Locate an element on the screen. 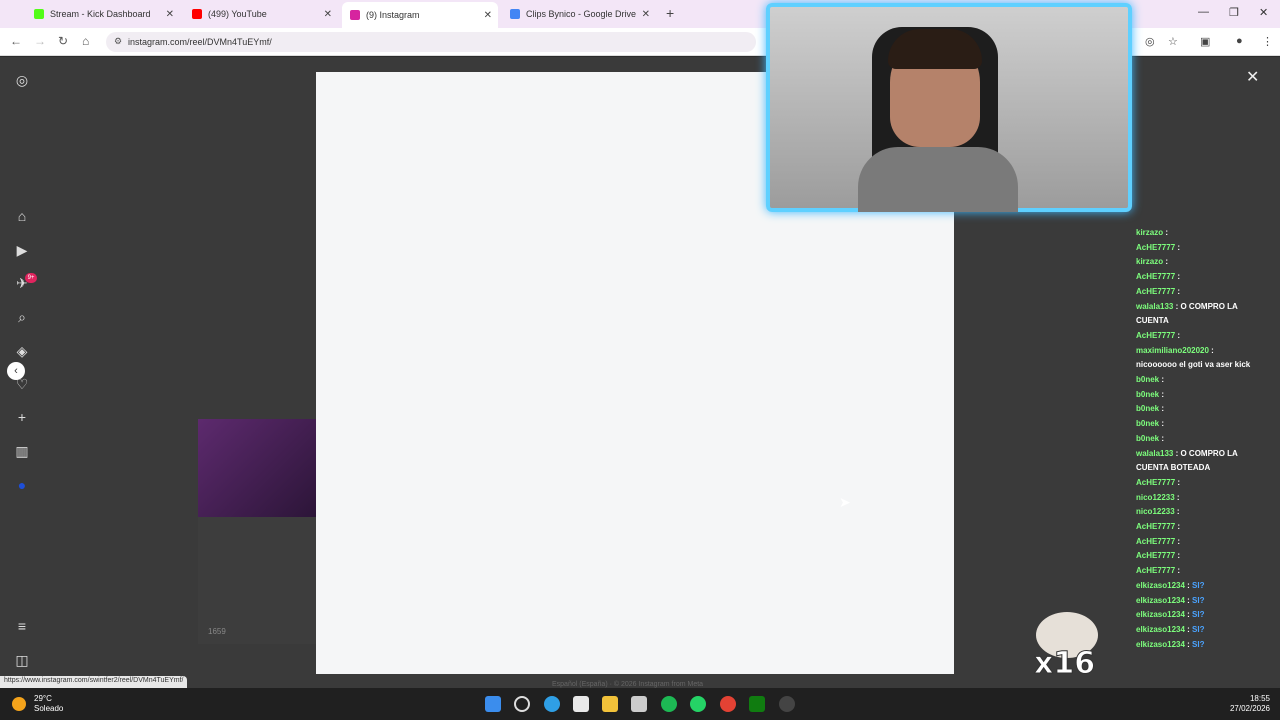  reels-icon: ▶ is located at coordinates (22, 250).